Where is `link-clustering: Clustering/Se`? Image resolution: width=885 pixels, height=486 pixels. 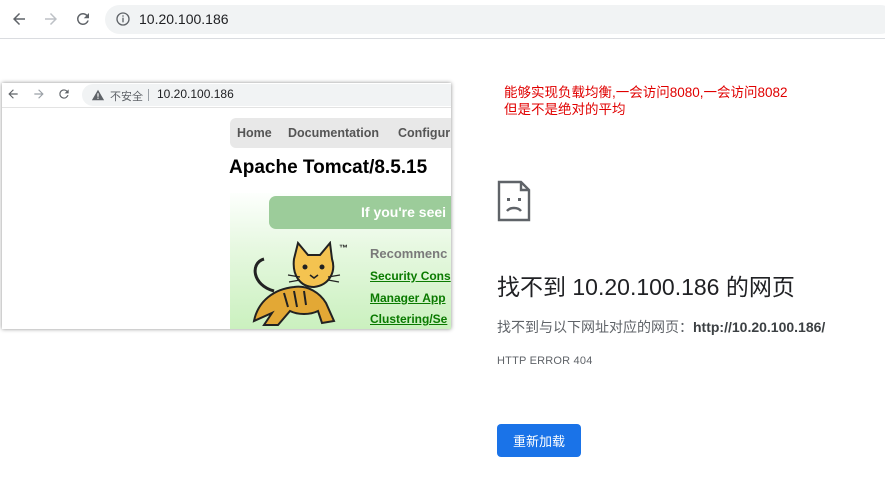 link-clustering: Clustering/Se is located at coordinates (409, 319).